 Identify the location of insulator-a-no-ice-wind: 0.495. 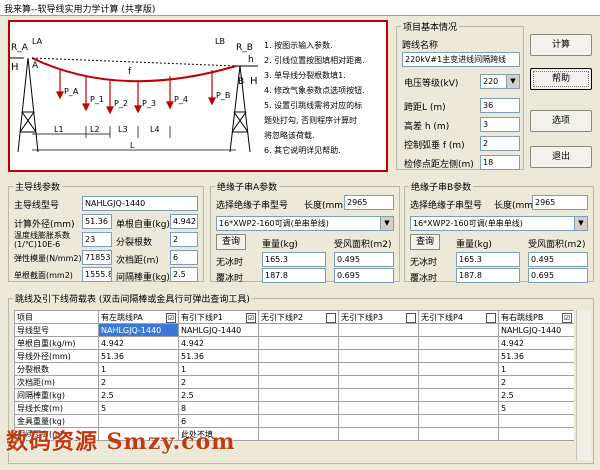
(364, 259).